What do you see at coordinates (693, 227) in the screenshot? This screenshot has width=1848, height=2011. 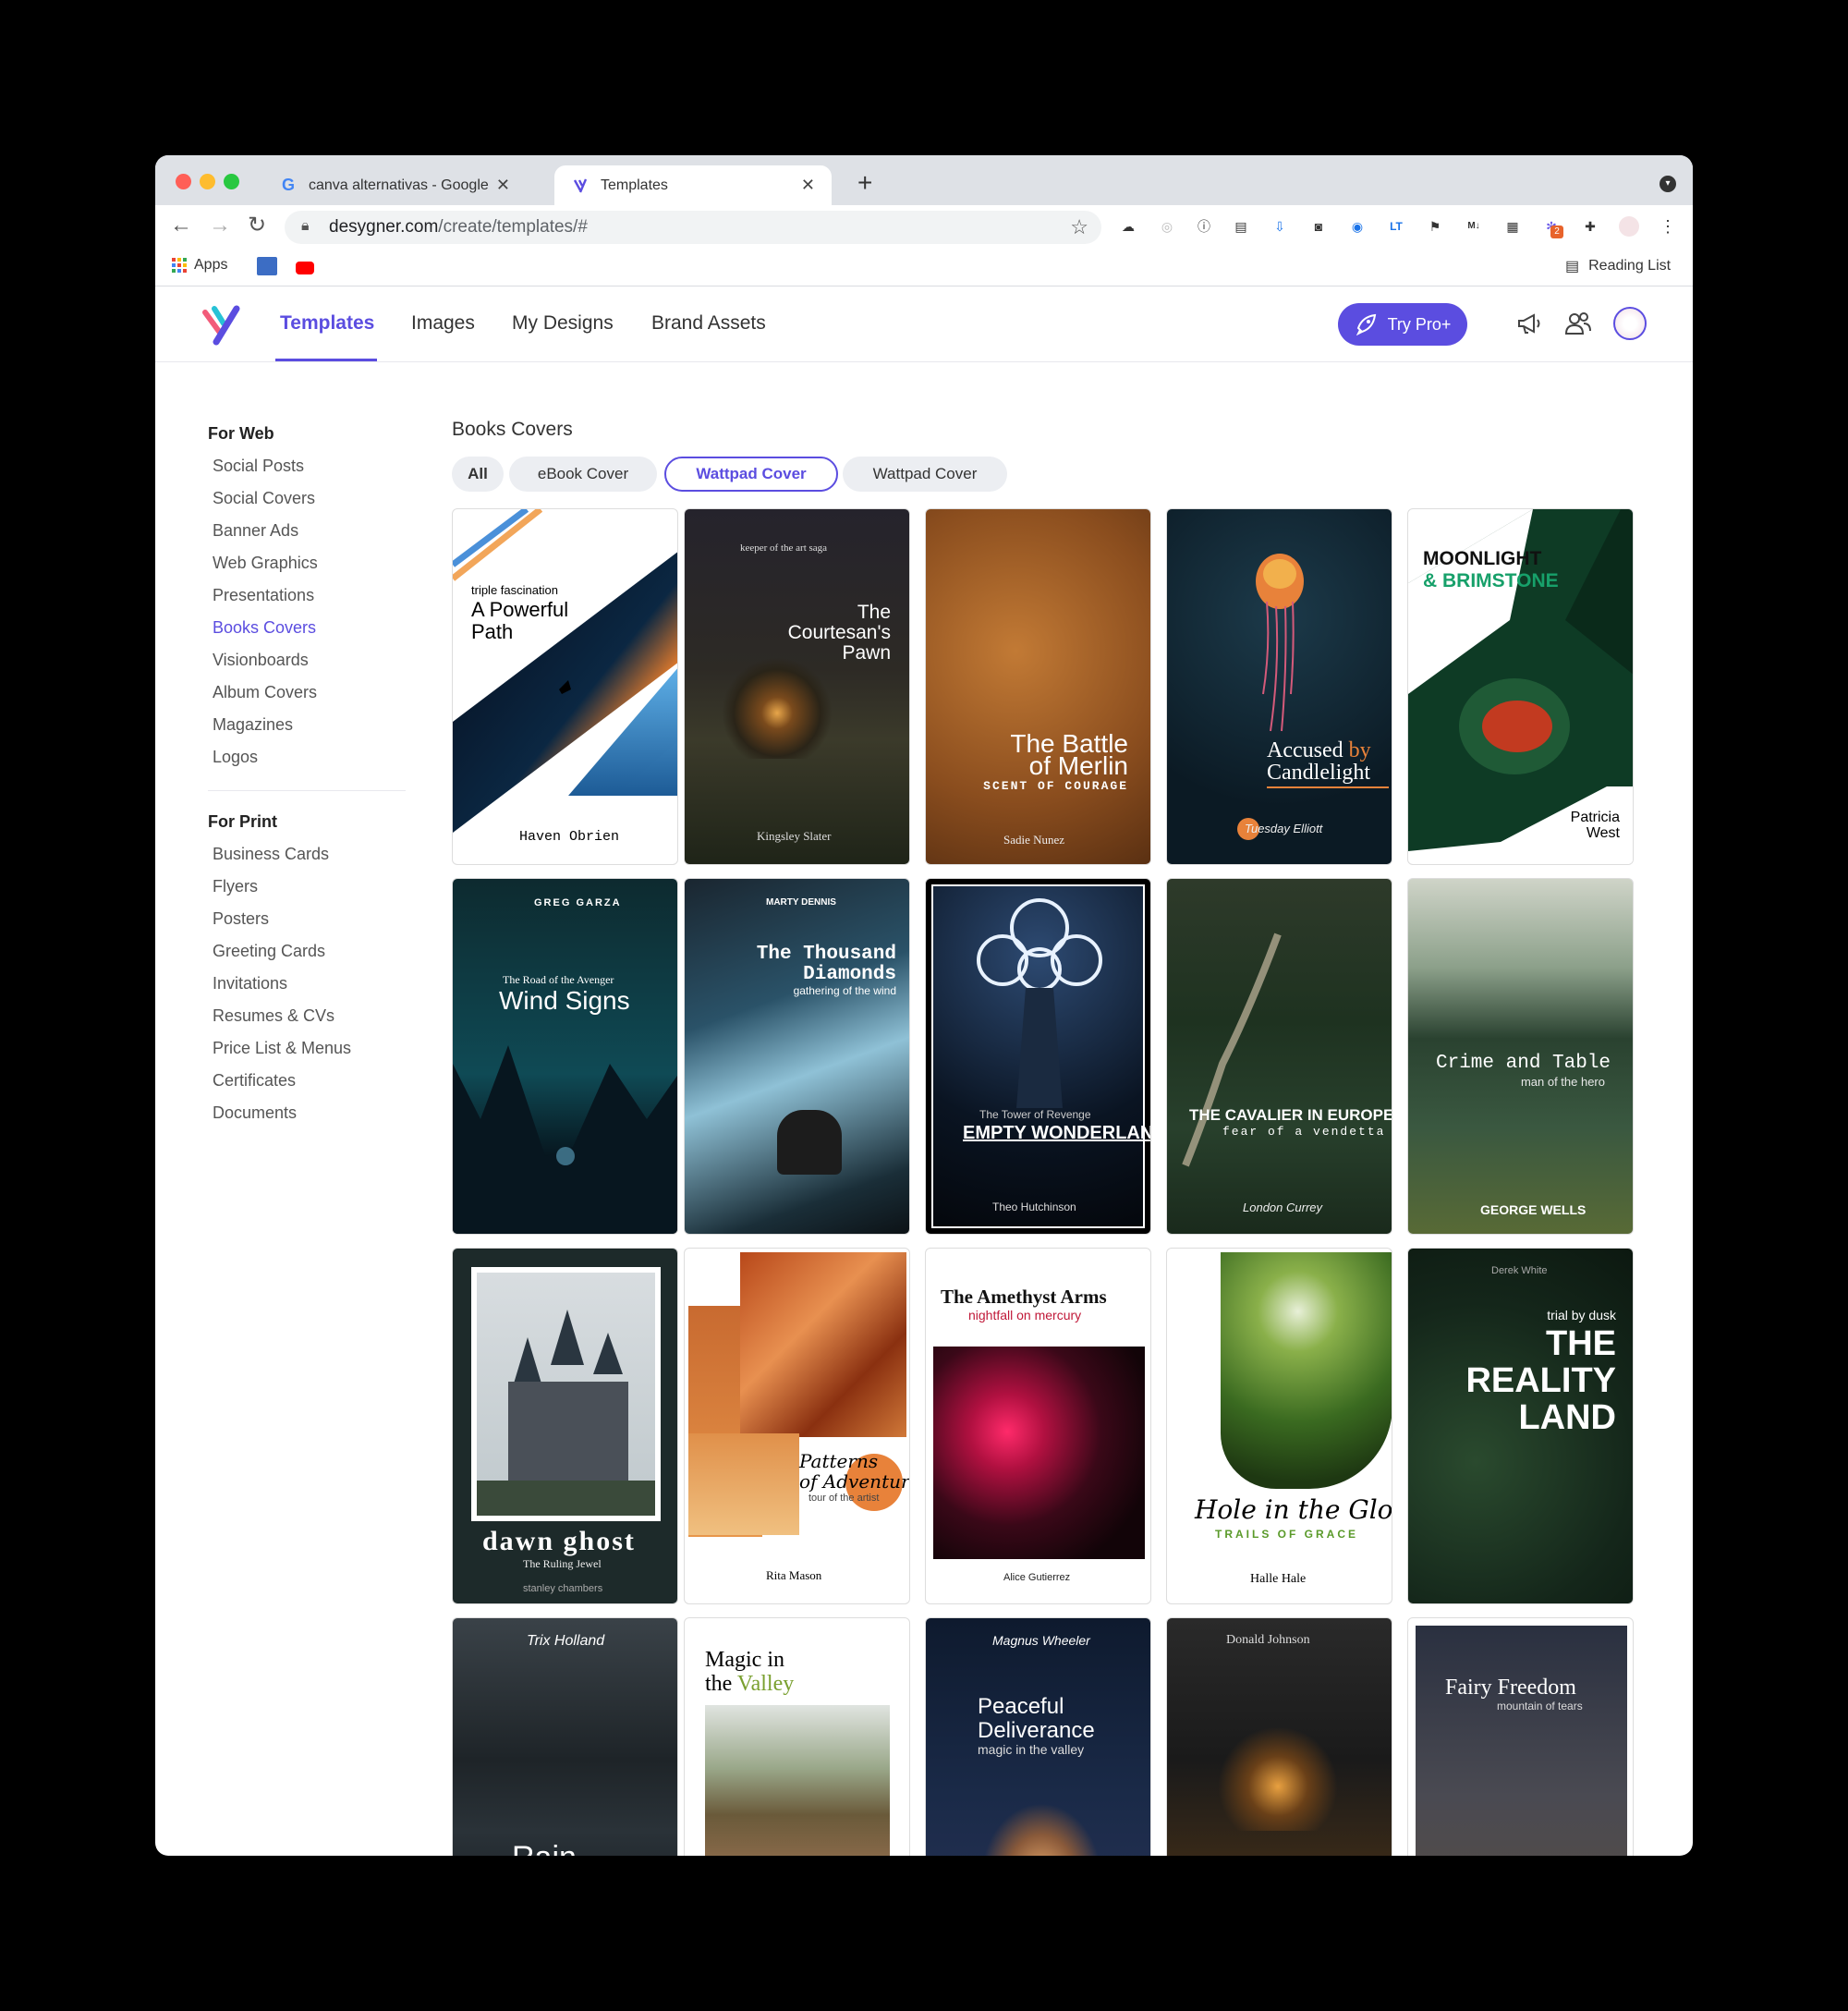 I see `address-bar: 🔒︎ desygner.com/create/templates/# ☆` at bounding box center [693, 227].